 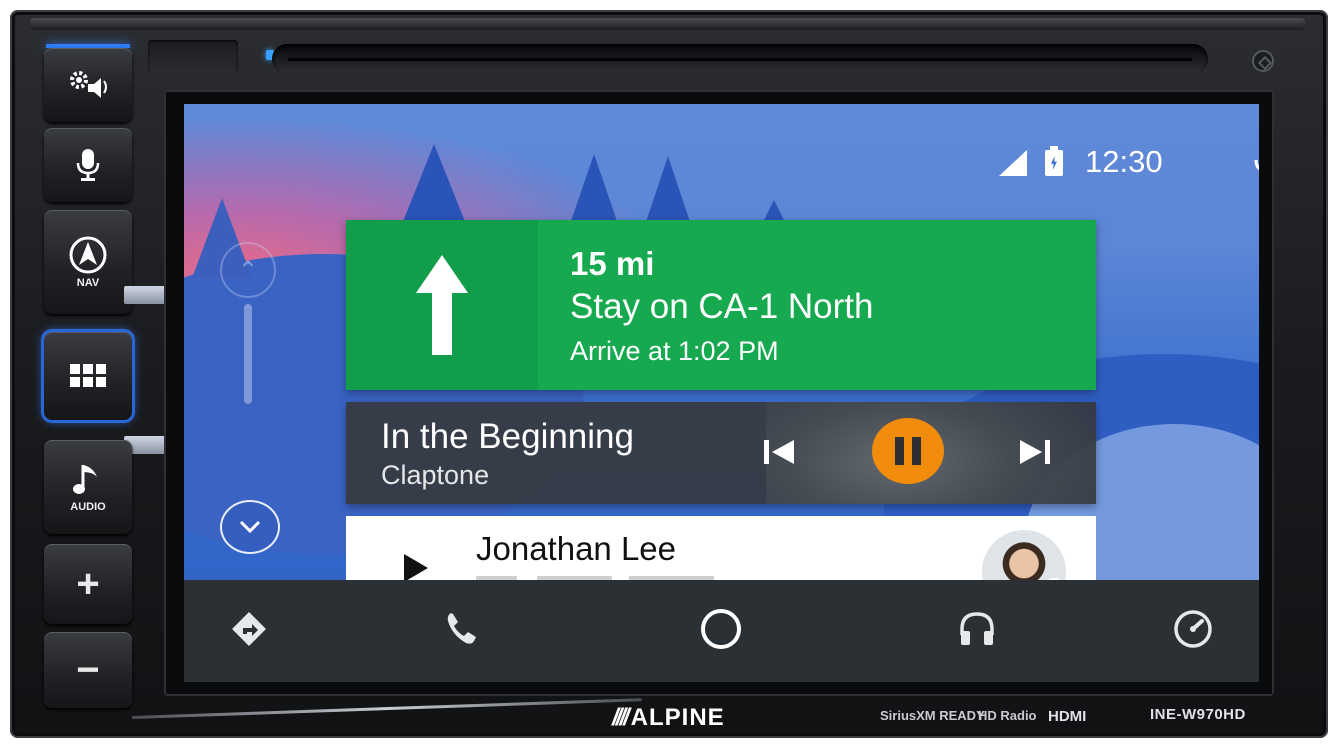 I want to click on model-number: INE-W970HD, so click(x=1198, y=714).